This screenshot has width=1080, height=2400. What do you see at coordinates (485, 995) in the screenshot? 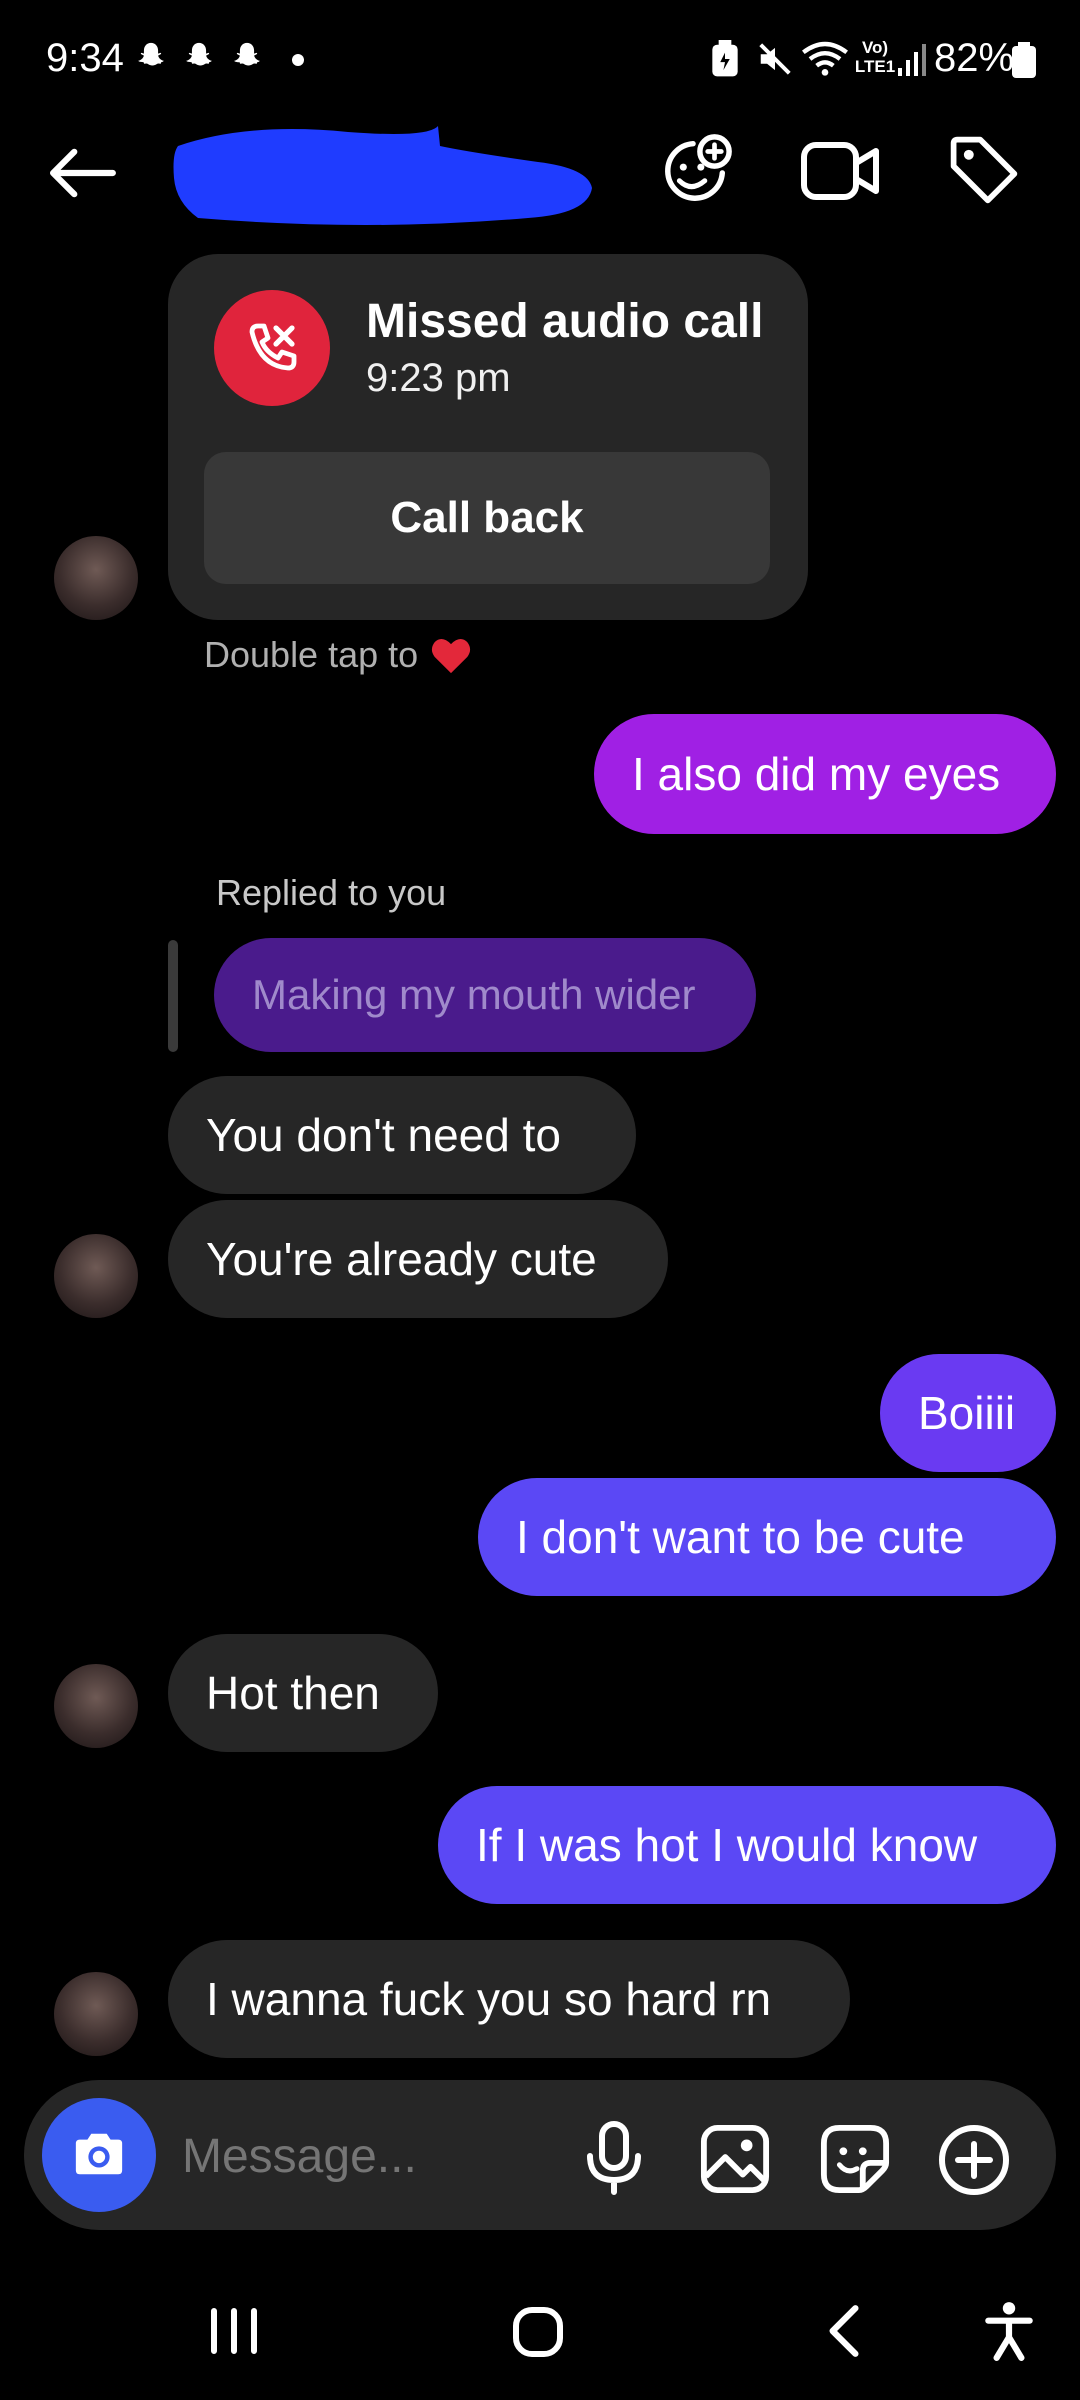
I see `reply-quote: Making my mouth wider` at bounding box center [485, 995].